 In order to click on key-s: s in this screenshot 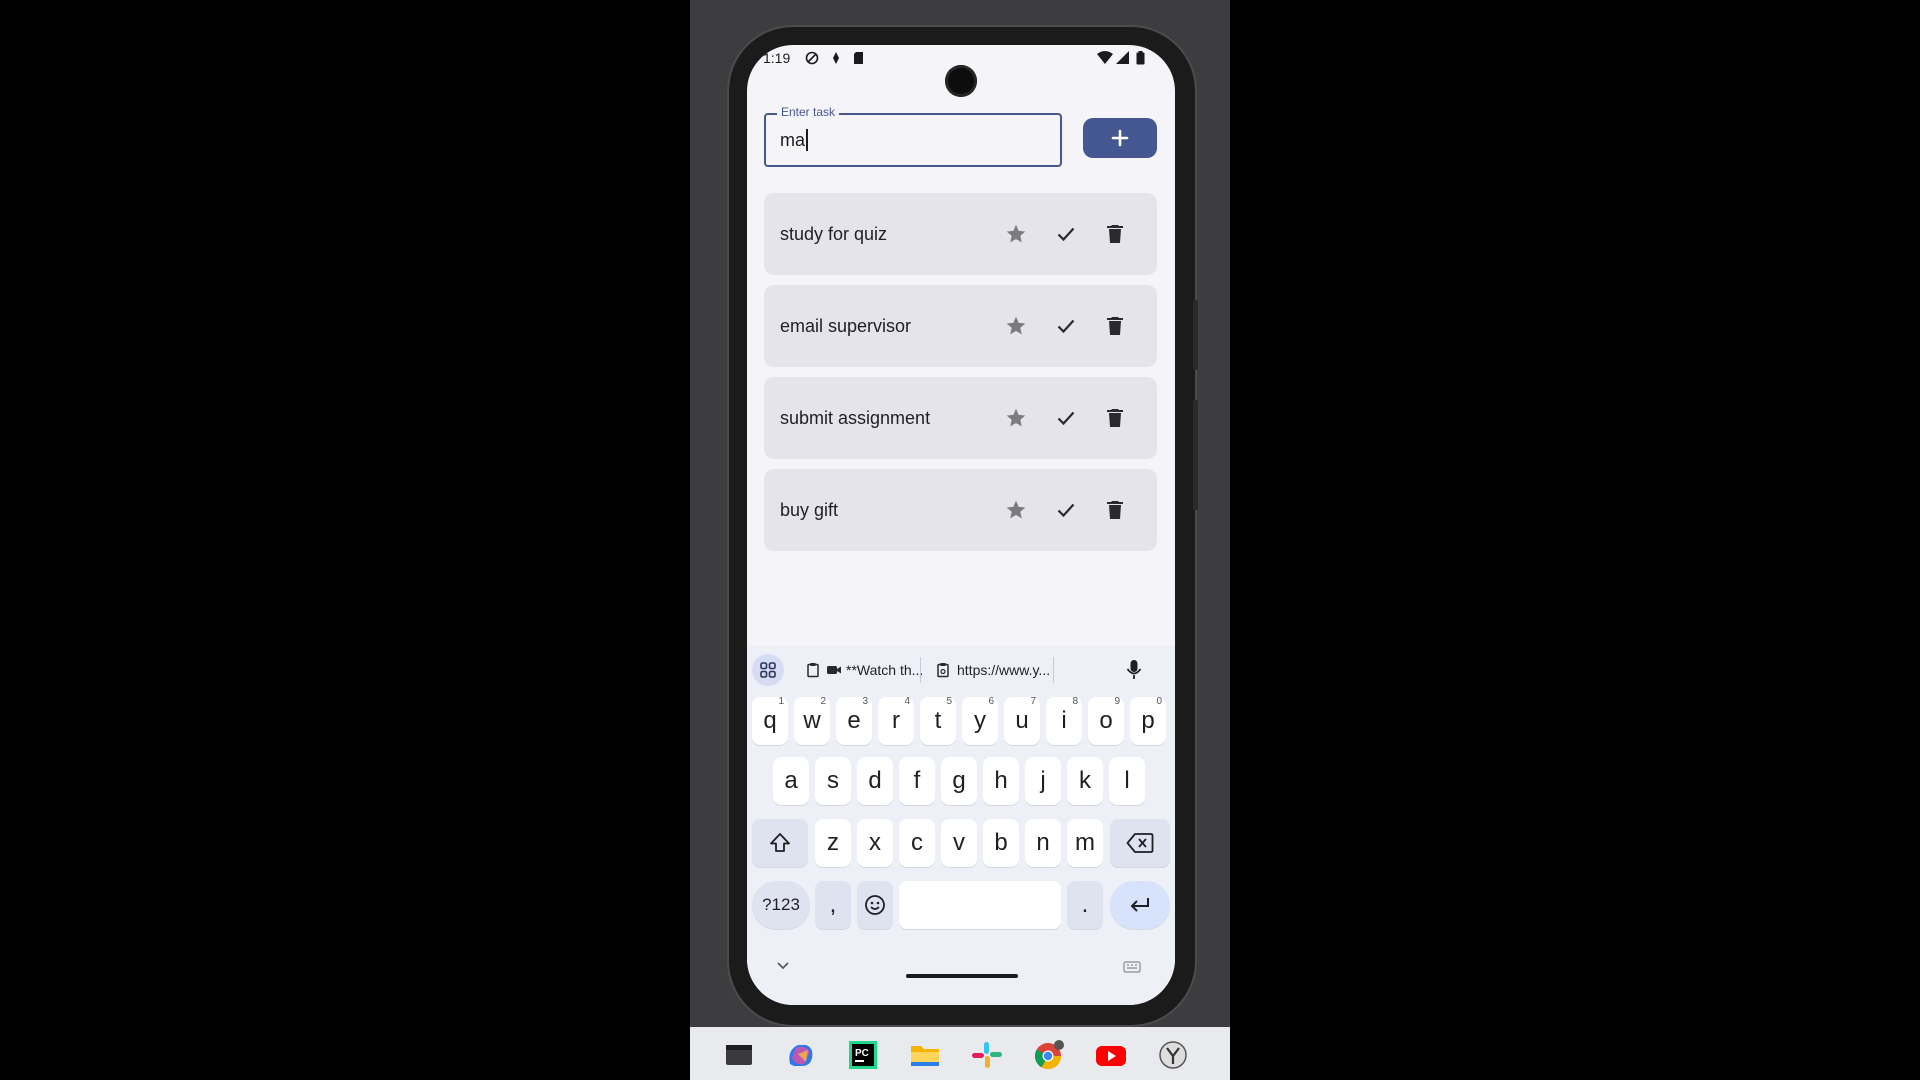, I will do `click(833, 781)`.